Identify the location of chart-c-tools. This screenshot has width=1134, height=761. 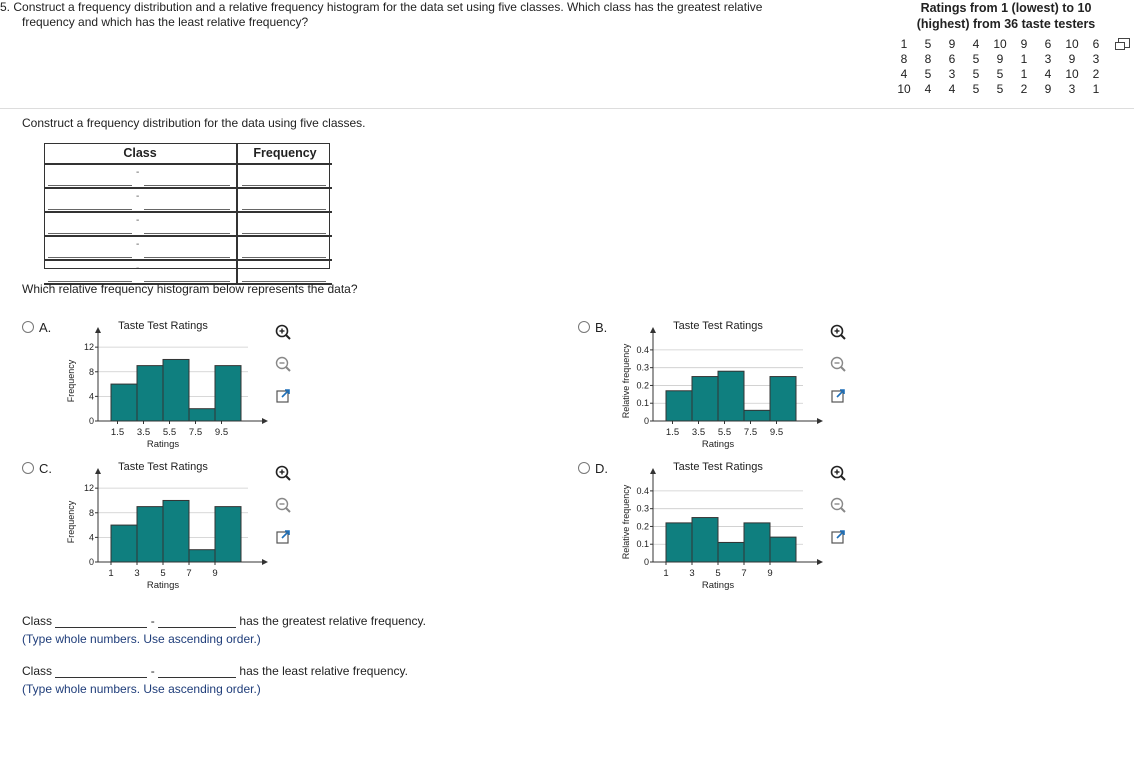
(284, 511).